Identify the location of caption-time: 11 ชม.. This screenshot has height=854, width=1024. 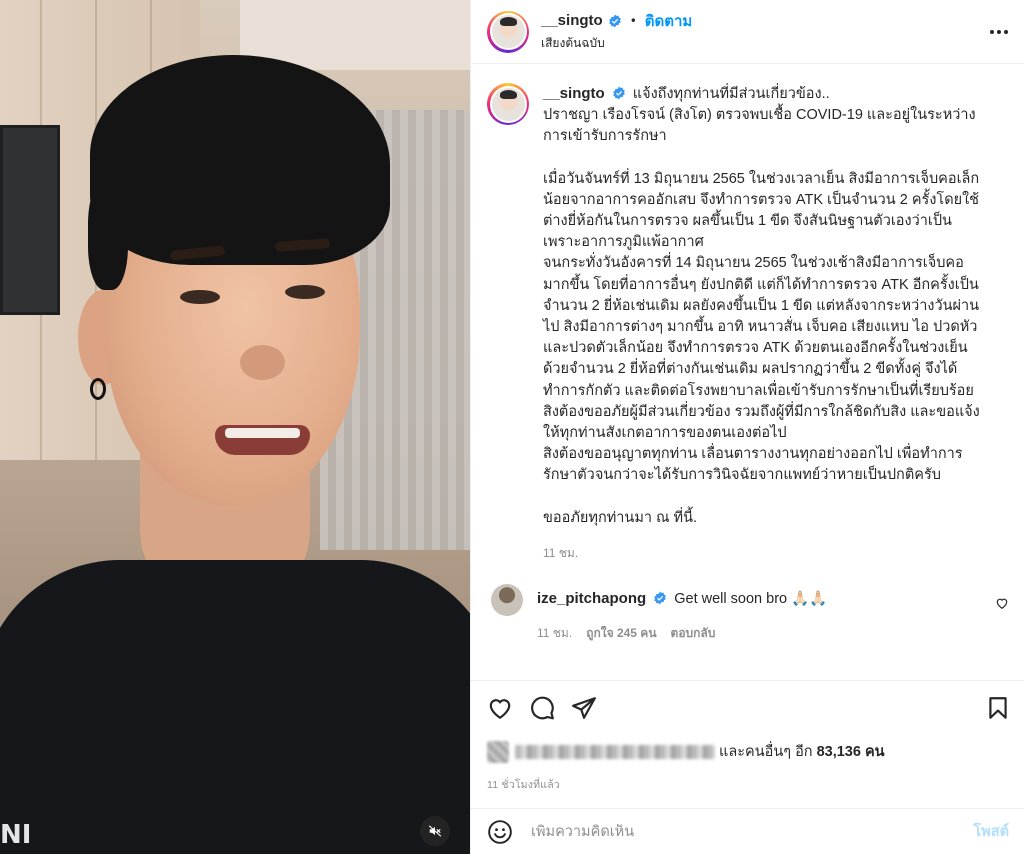
(561, 552).